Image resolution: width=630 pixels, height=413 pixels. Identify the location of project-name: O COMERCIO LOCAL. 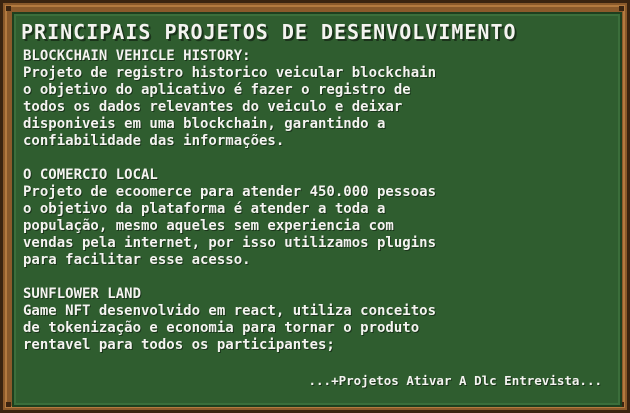
(90, 175).